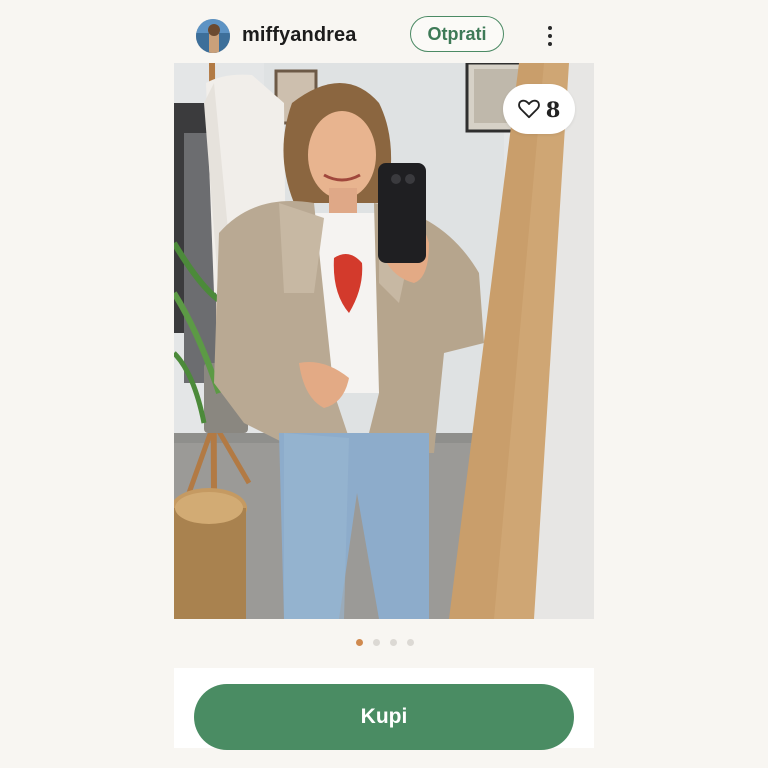 The image size is (768, 768). What do you see at coordinates (299, 35) in the screenshot?
I see `username: miffyandrea` at bounding box center [299, 35].